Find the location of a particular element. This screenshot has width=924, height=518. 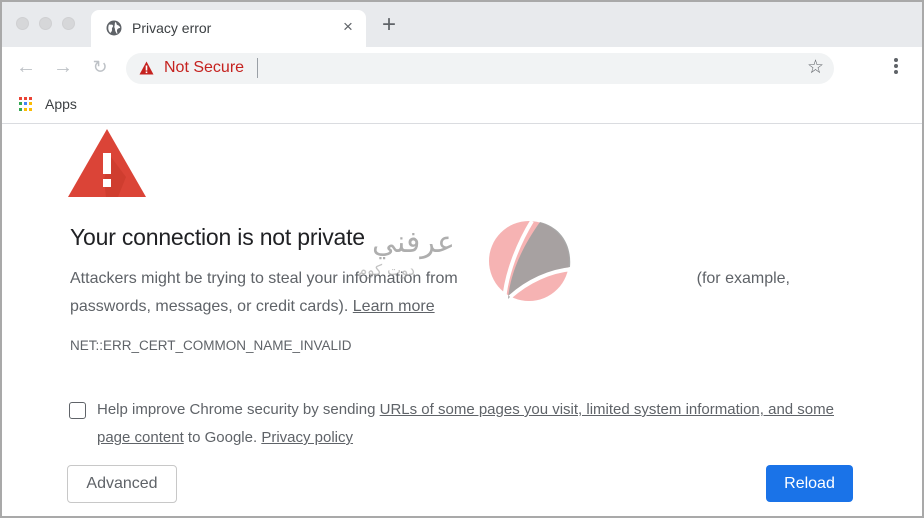

not-secure-label: Not Secure is located at coordinates (204, 68).